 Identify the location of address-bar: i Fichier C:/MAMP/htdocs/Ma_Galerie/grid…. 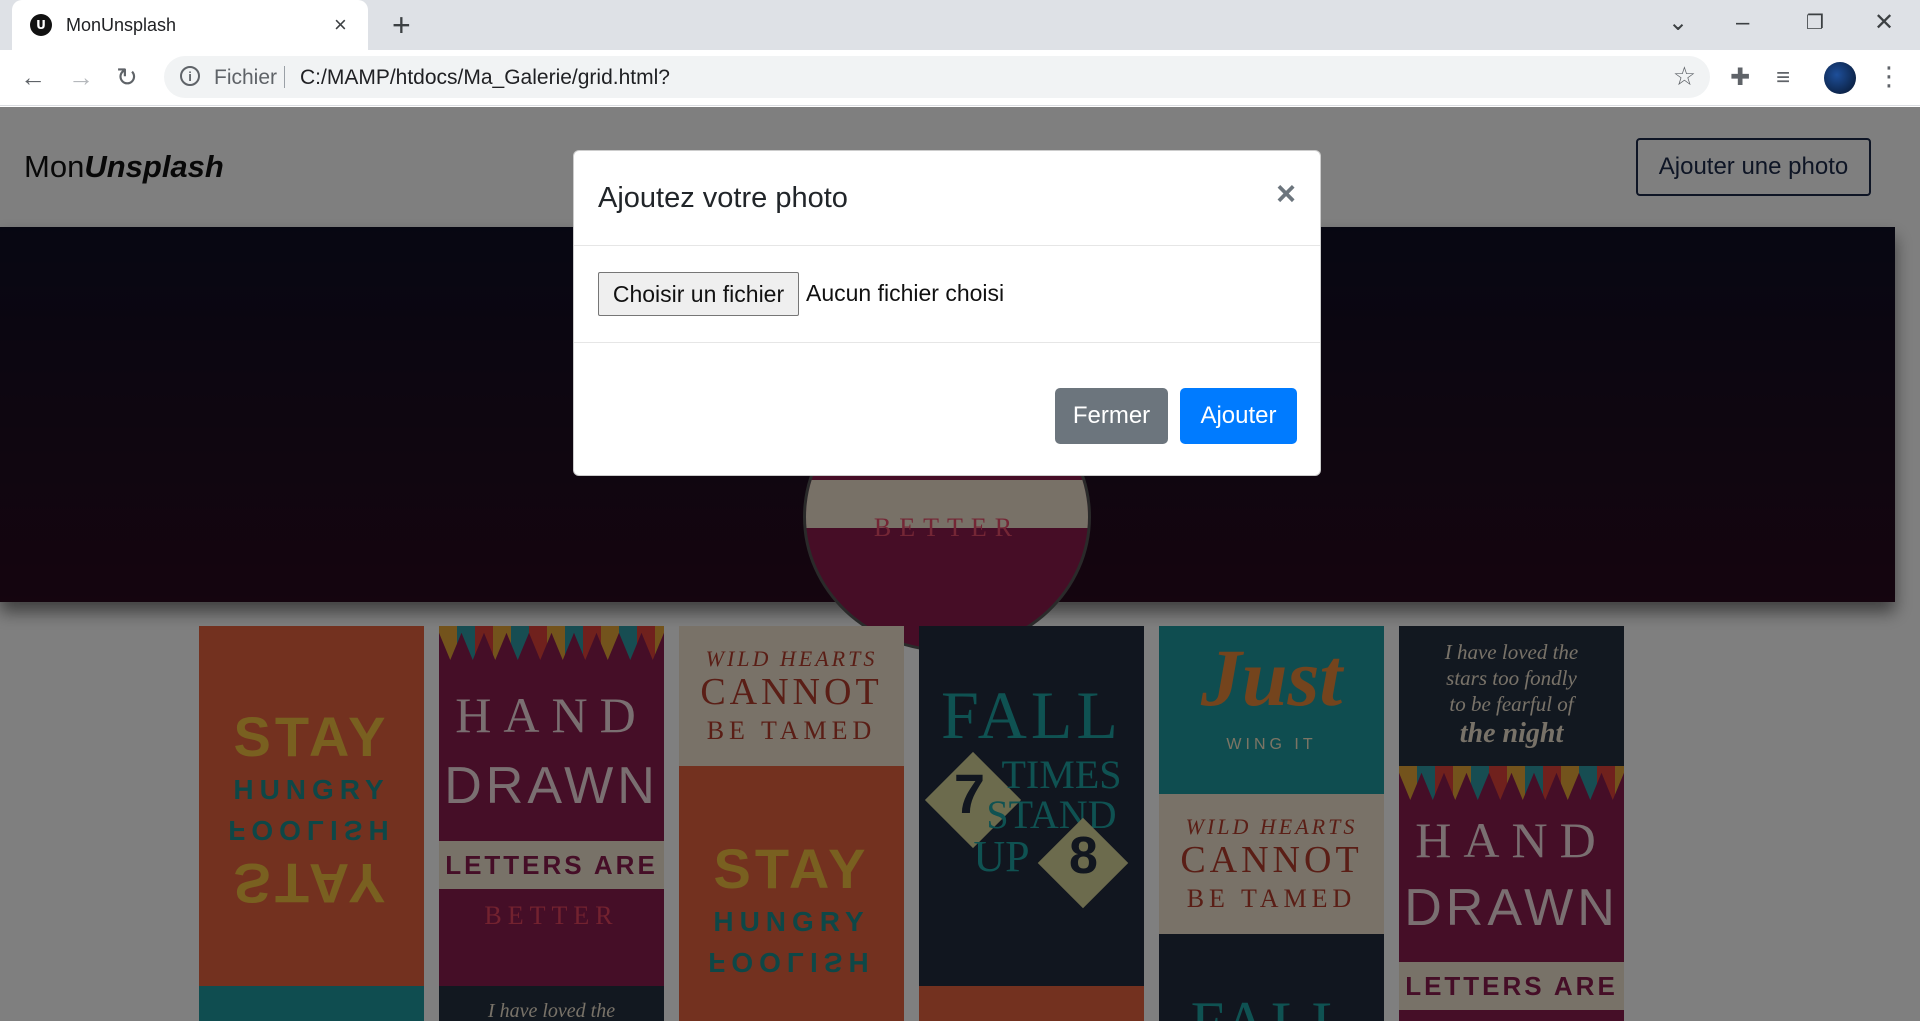
(937, 77).